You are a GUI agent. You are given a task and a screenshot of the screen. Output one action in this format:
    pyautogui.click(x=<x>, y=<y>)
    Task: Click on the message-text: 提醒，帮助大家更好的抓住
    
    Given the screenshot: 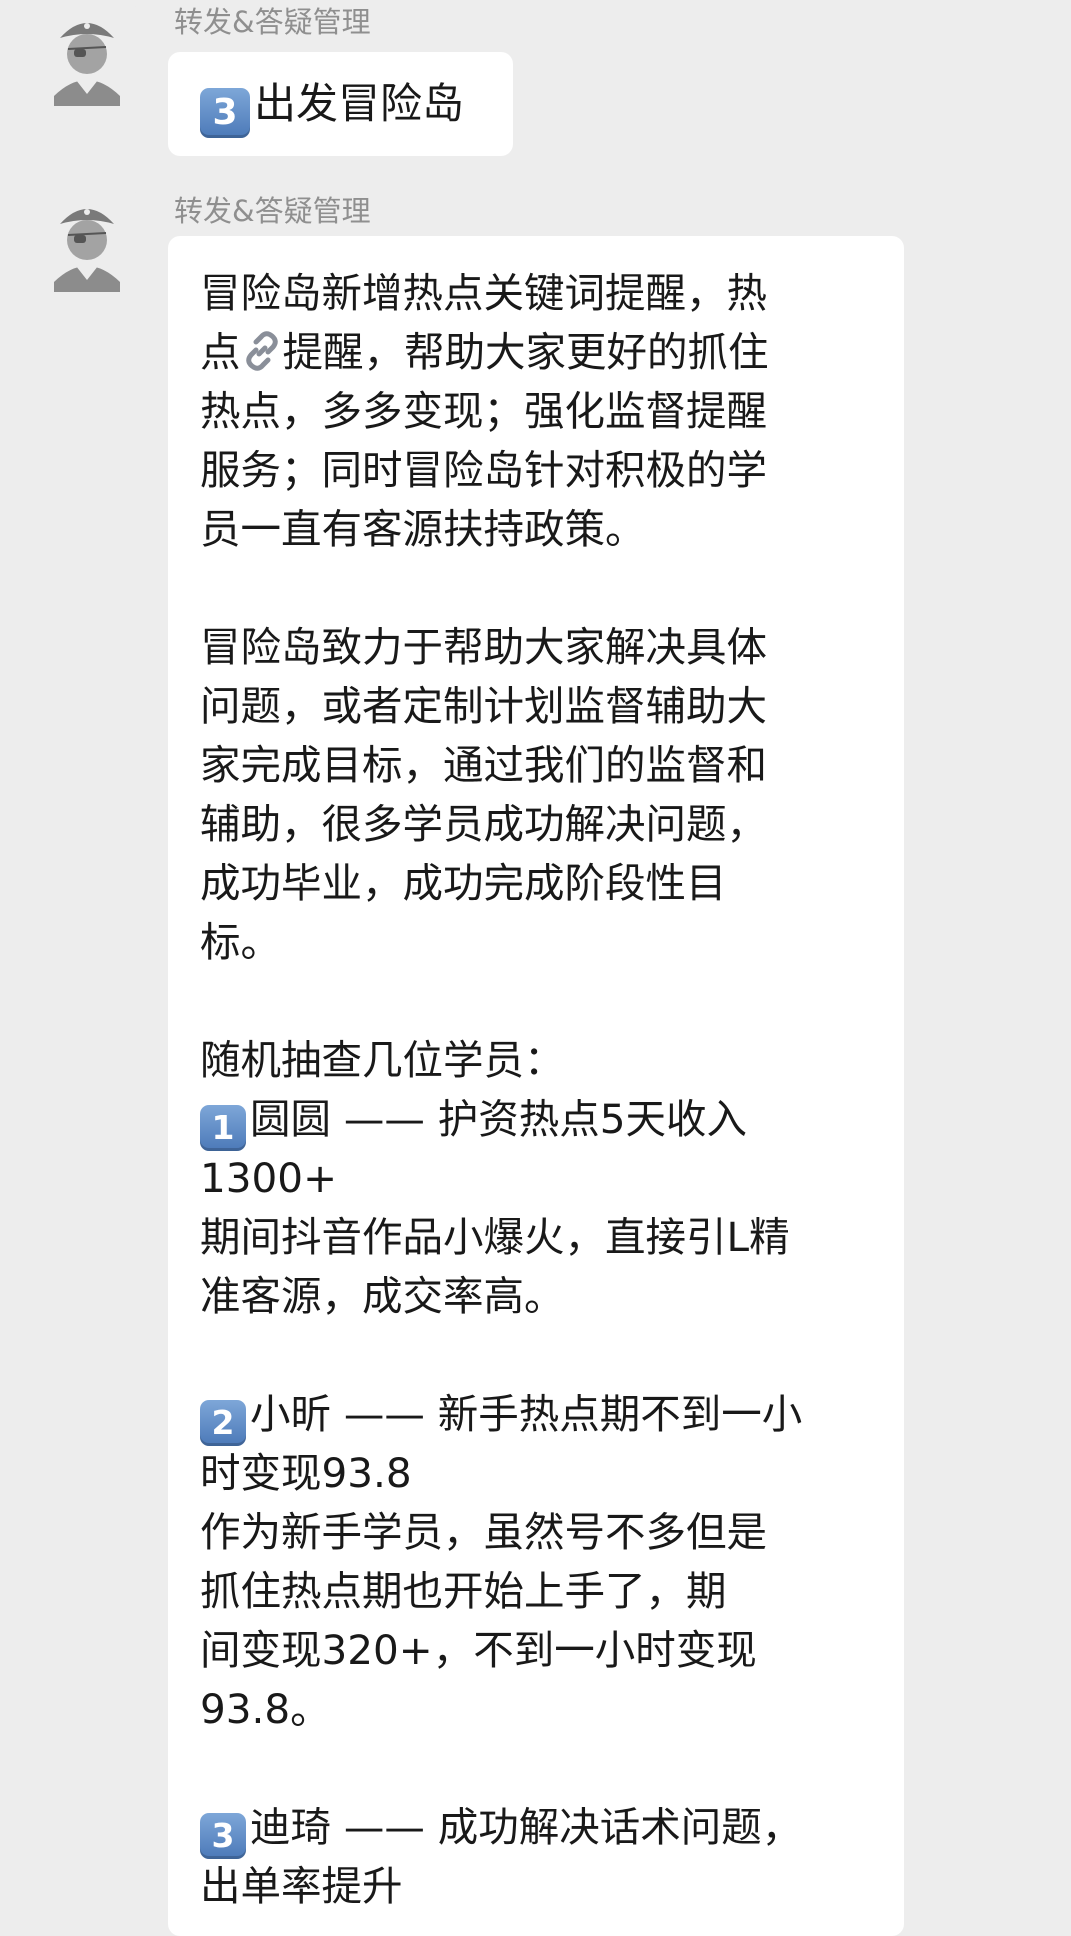 What is the action you would take?
    pyautogui.click(x=525, y=352)
    